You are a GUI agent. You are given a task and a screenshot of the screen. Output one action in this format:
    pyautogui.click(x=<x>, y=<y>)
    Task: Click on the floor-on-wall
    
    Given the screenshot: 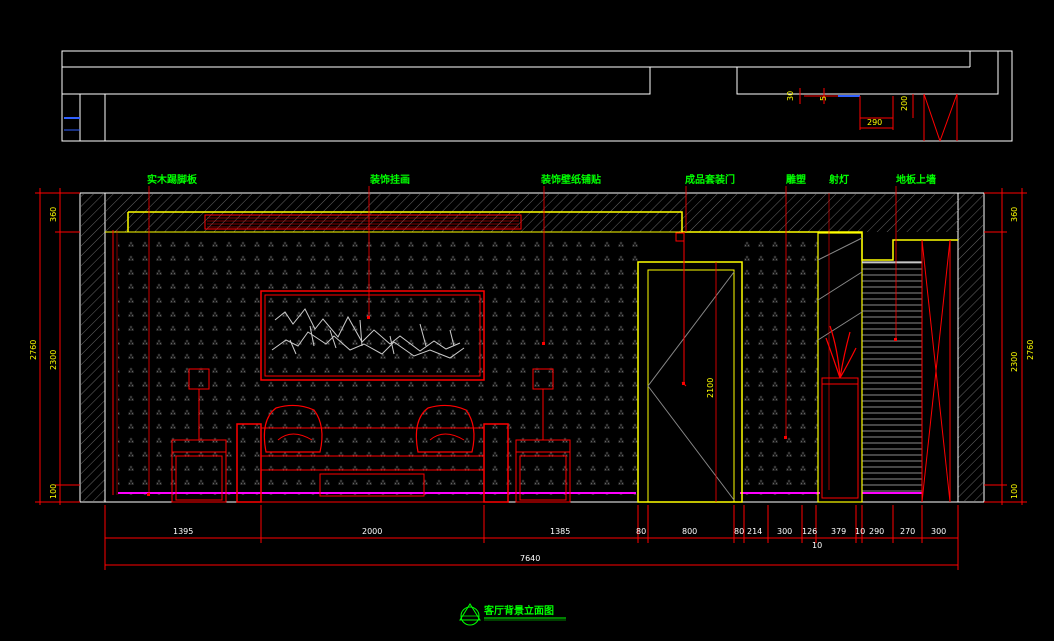 What is the action you would take?
    pyautogui.click(x=906, y=371)
    